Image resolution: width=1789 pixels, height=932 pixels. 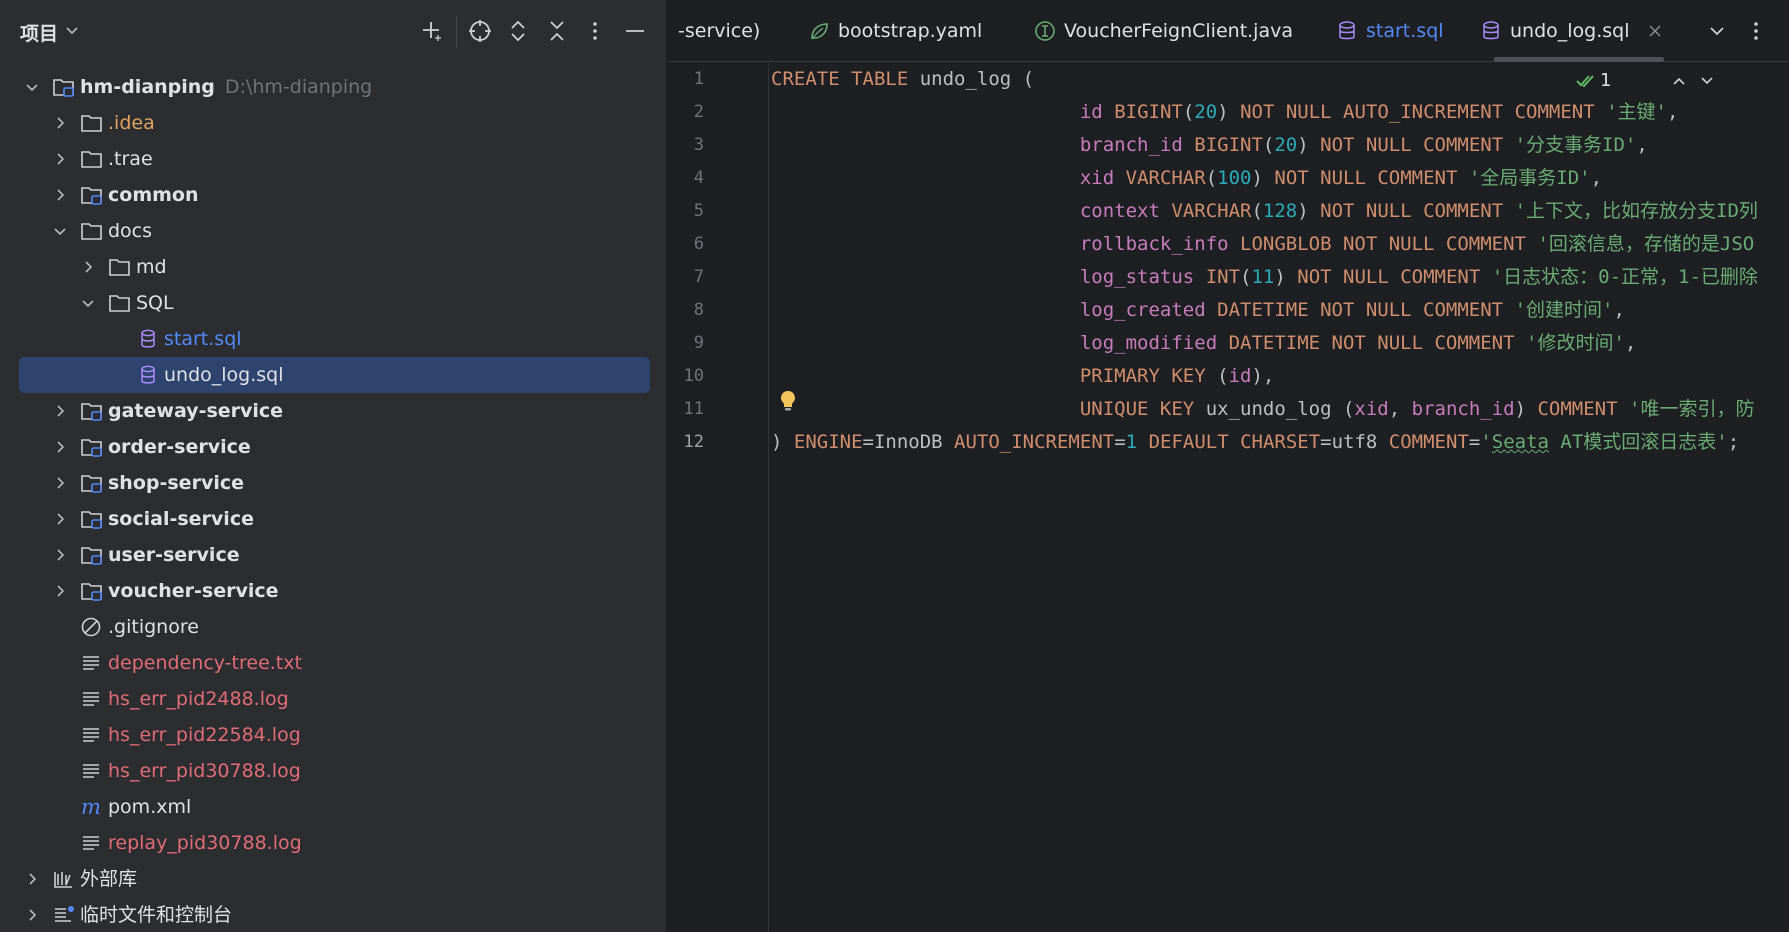 What do you see at coordinates (91, 556) in the screenshot?
I see `module-folder-icon` at bounding box center [91, 556].